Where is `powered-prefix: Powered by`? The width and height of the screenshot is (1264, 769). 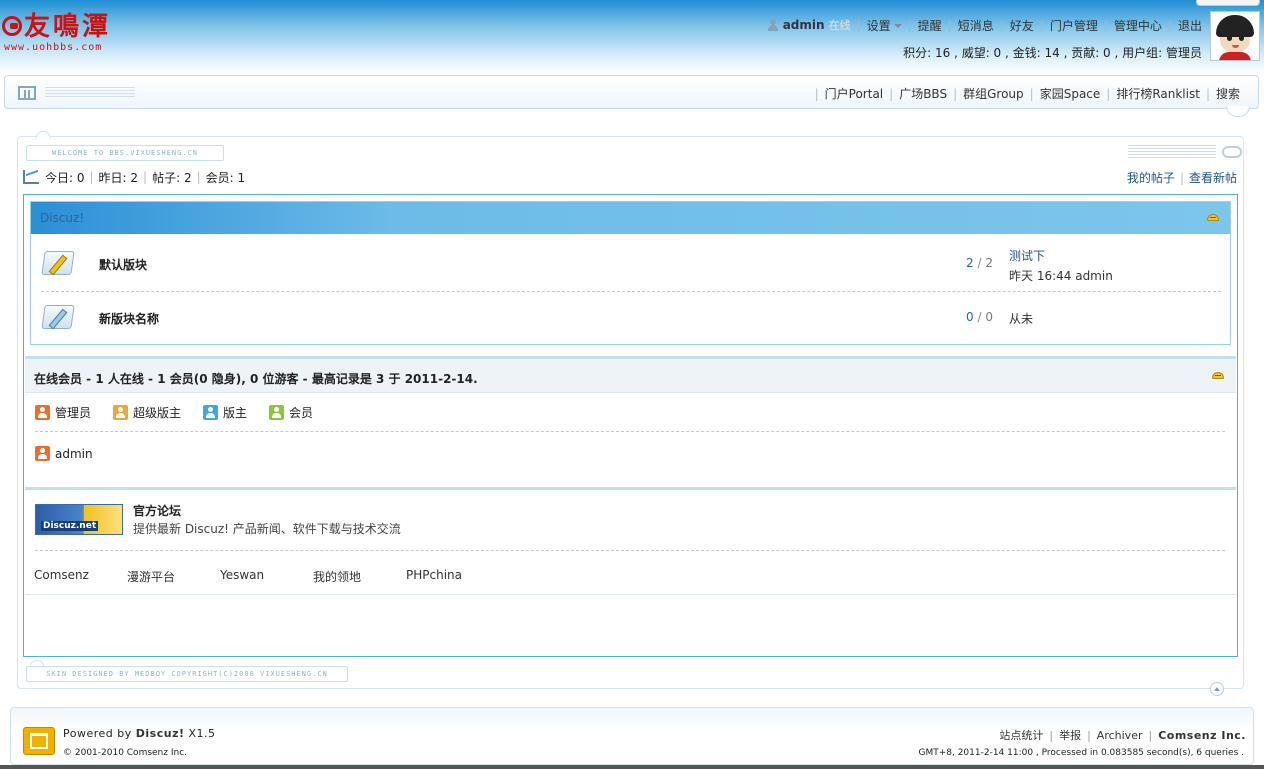 powered-prefix: Powered by is located at coordinates (97, 733).